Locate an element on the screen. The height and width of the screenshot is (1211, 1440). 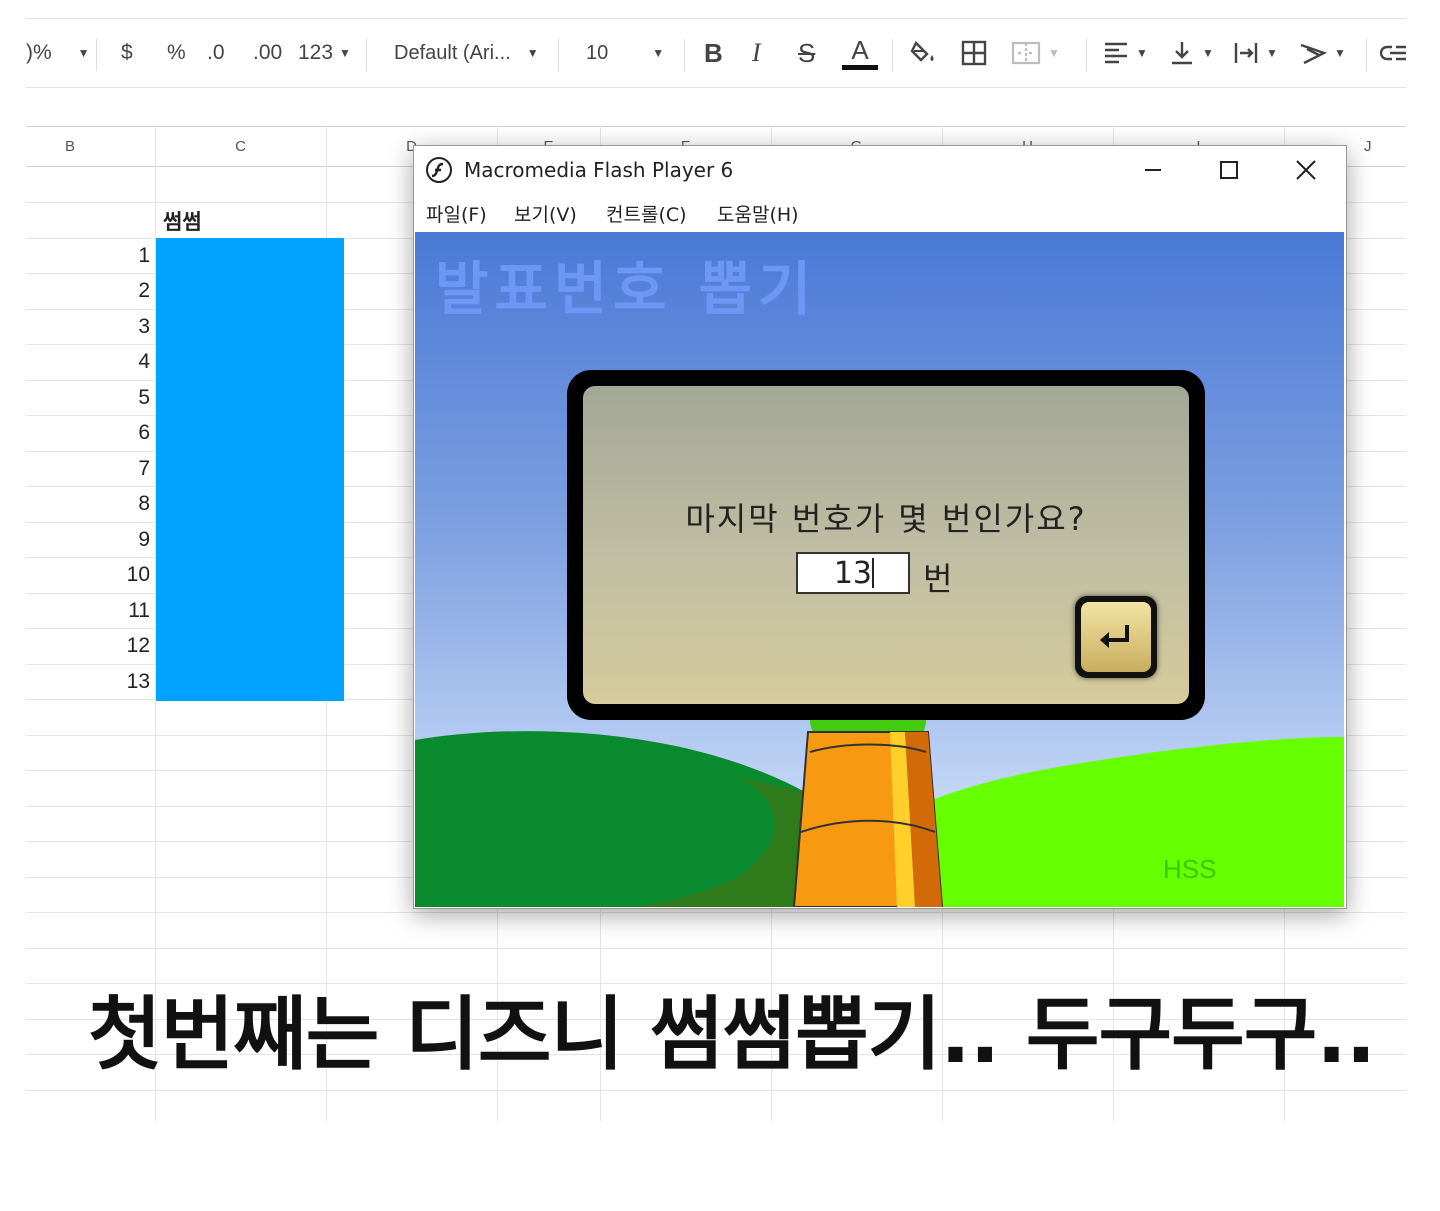
close-button is located at coordinates (1306, 170).